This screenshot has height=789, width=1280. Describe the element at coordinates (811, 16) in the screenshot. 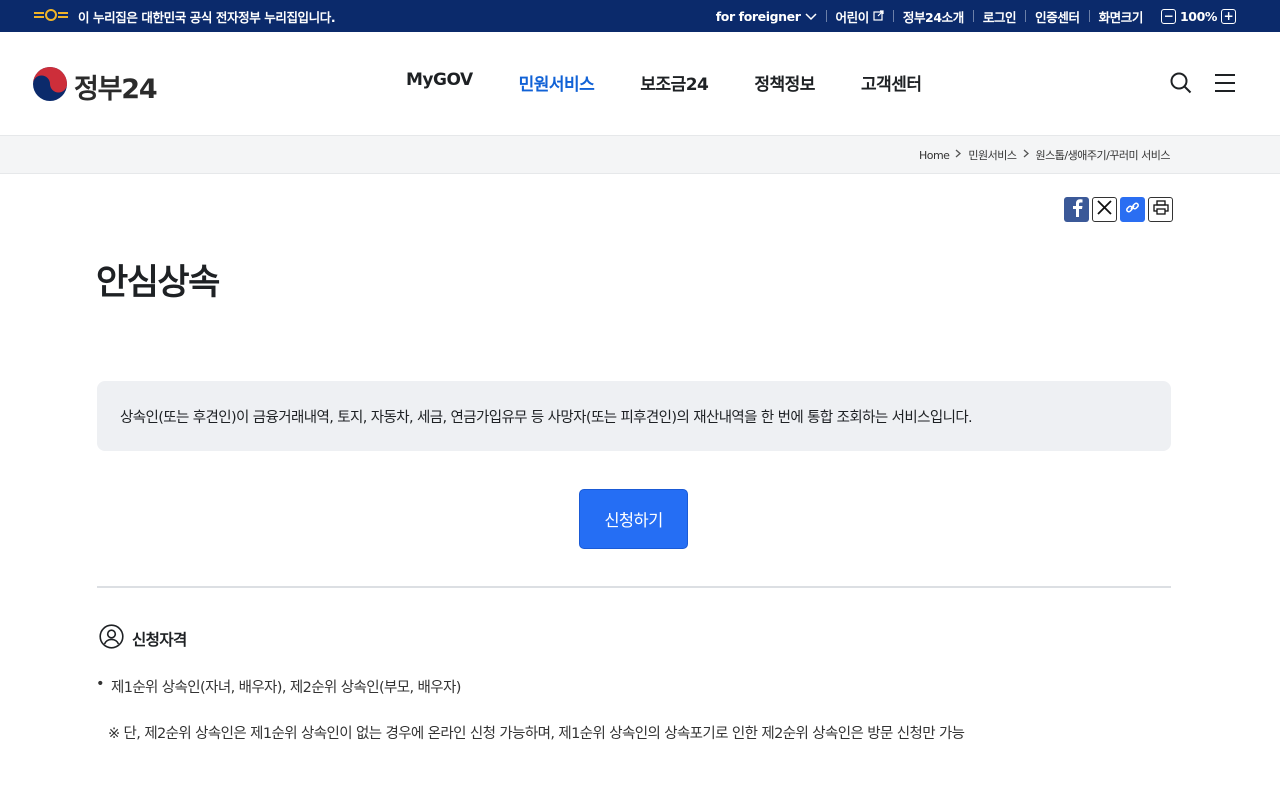

I see `chevron-down-icon` at that location.